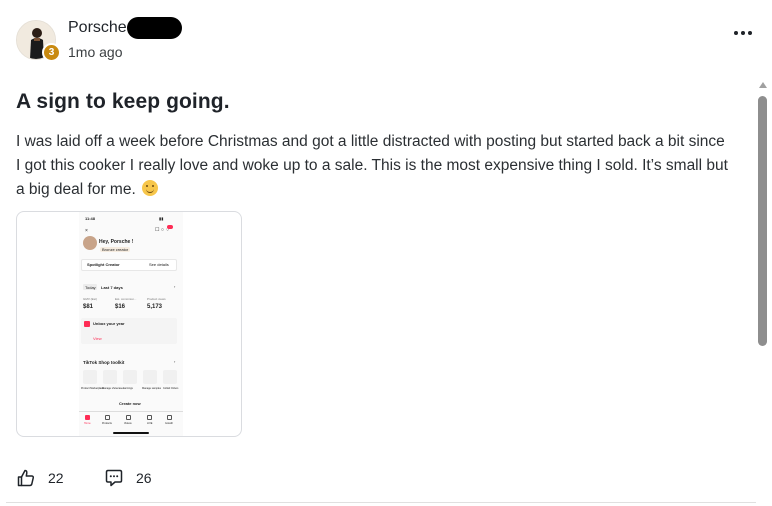  What do you see at coordinates (128, 423) in the screenshot?
I see `nav-label: Videos` at bounding box center [128, 423].